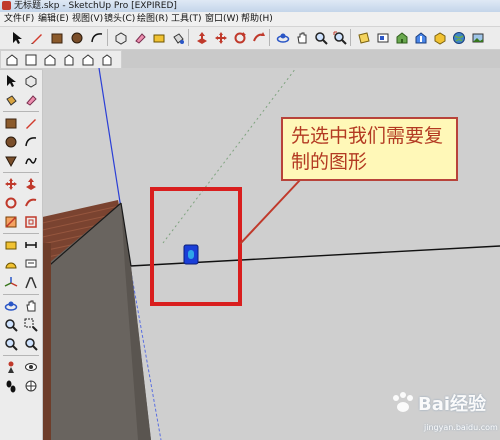 This screenshot has width=500, height=440. Describe the element at coordinates (11, 59) in the screenshot. I see `iso-view-icon` at that location.